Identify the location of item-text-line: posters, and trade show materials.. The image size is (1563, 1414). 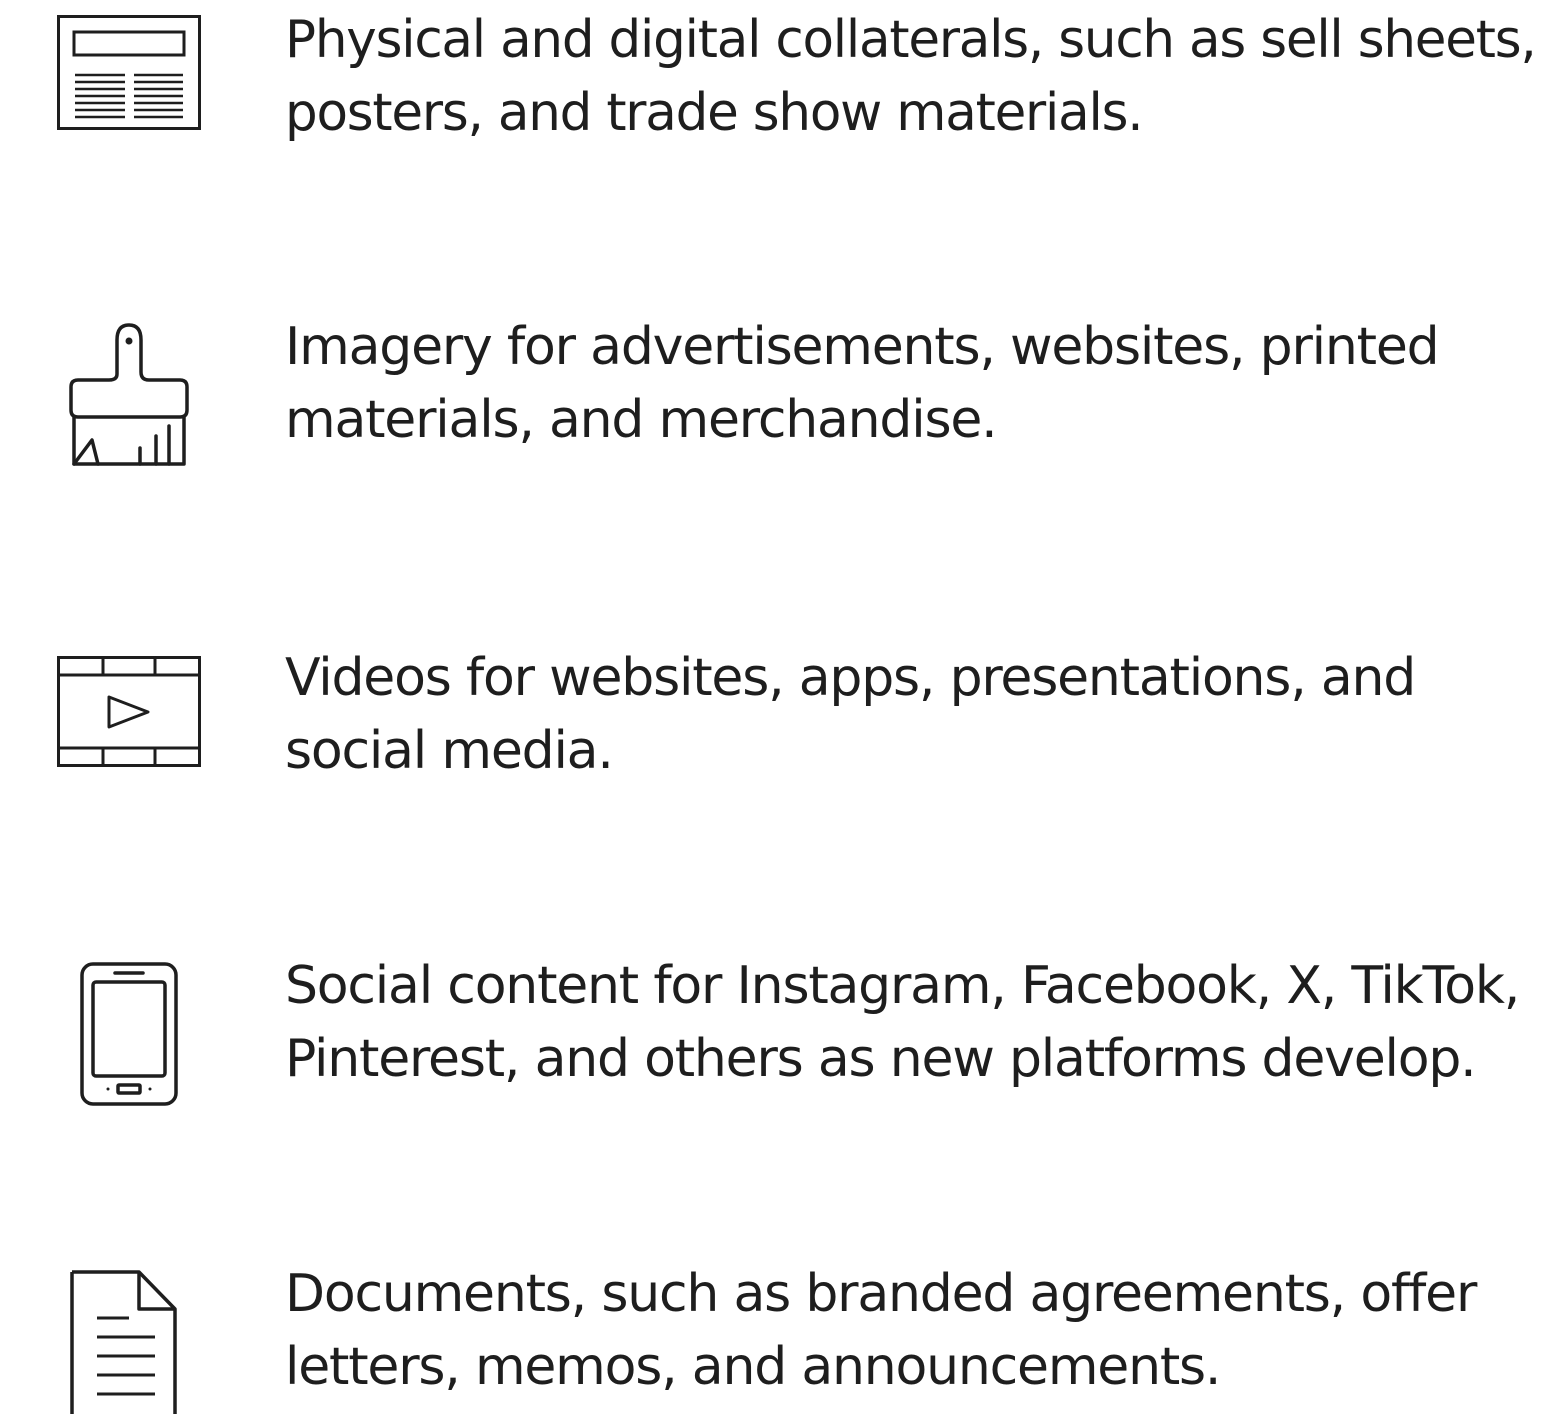
(714, 113).